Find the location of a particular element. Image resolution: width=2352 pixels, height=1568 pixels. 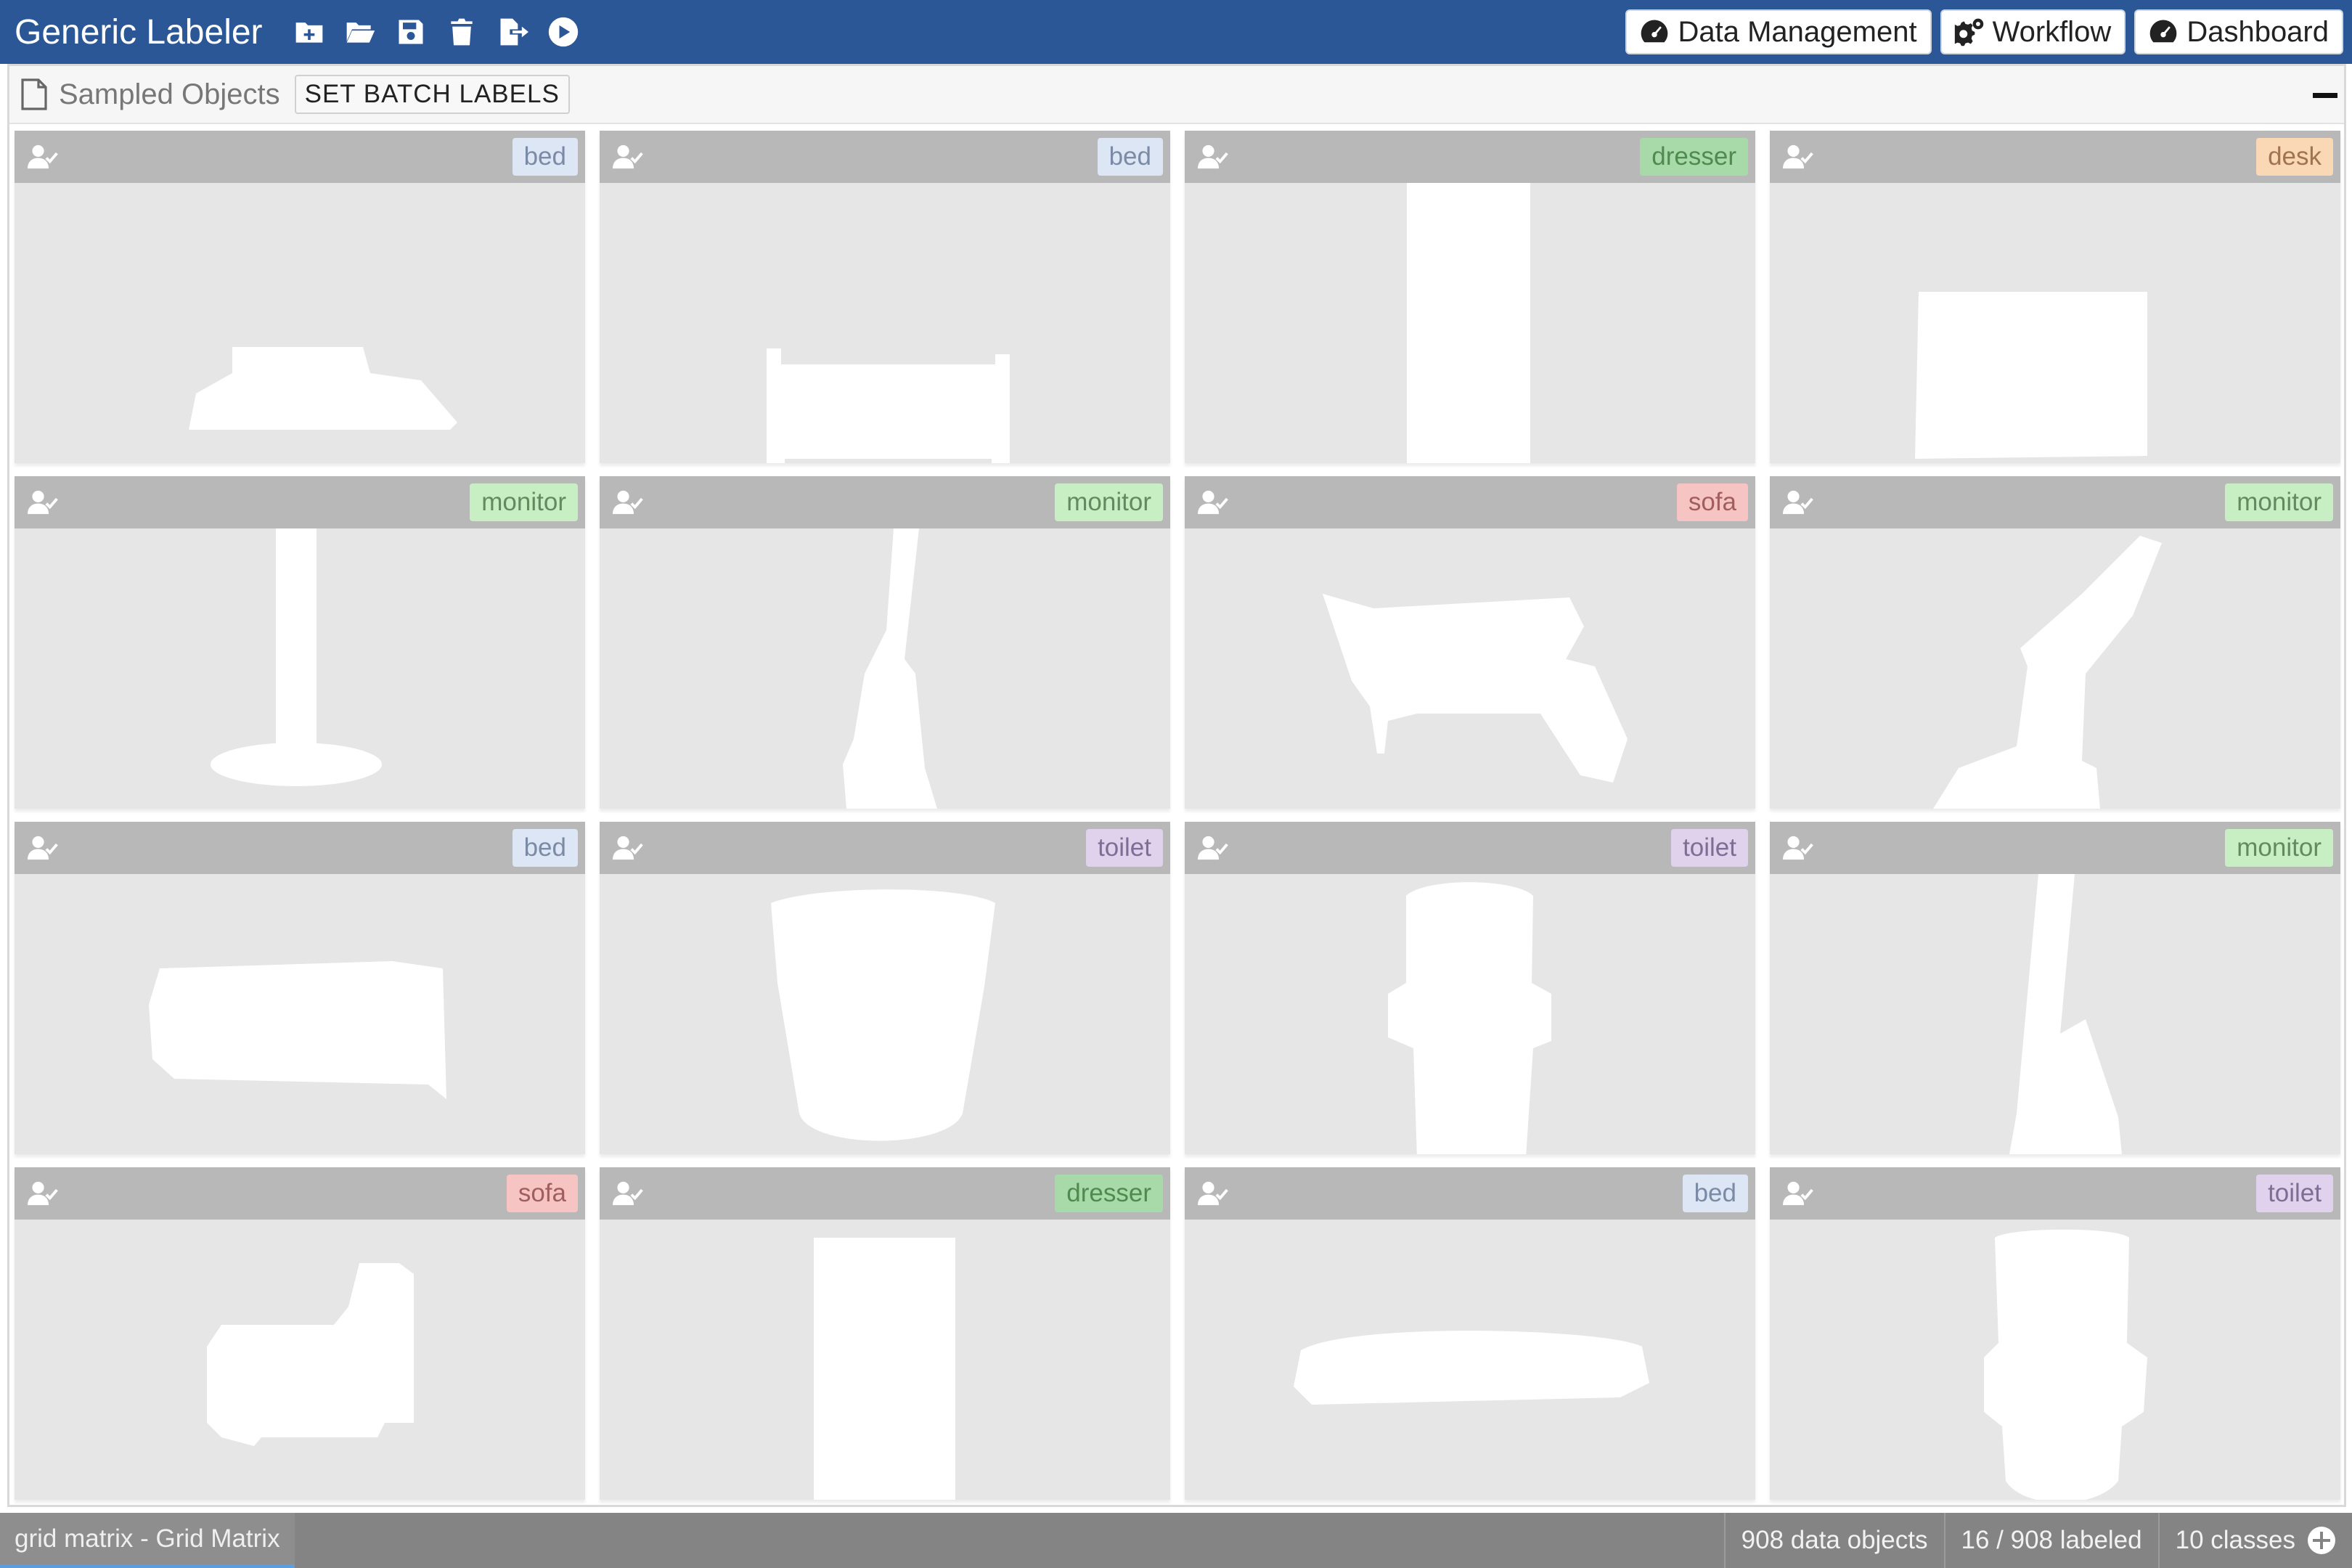

classes-label: 10 classes is located at coordinates (2235, 1540).